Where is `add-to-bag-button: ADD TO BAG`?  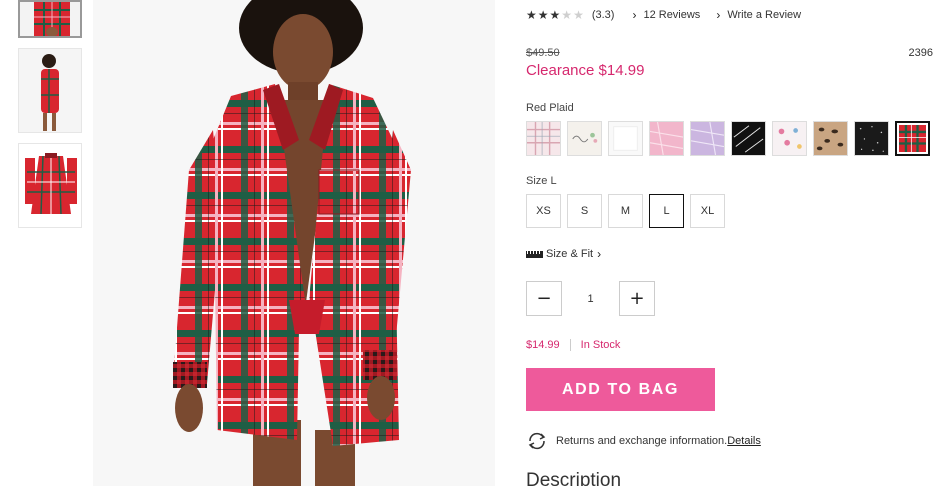
add-to-bag-button: ADD TO BAG is located at coordinates (620, 389).